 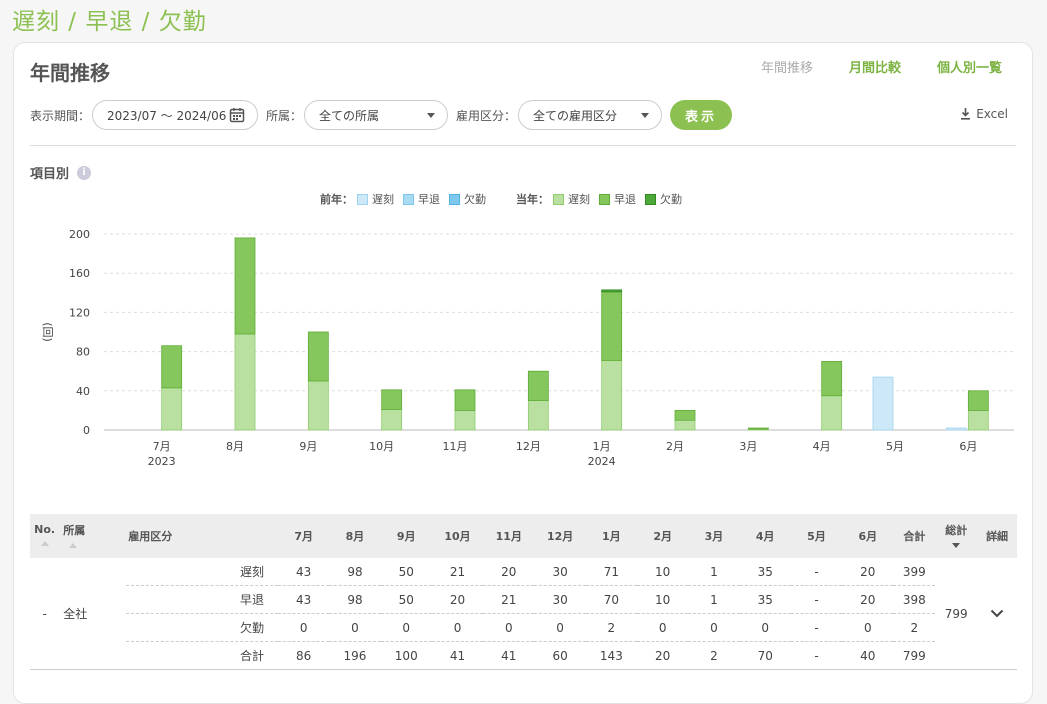 I want to click on table-cell: 60, so click(x=560, y=655).